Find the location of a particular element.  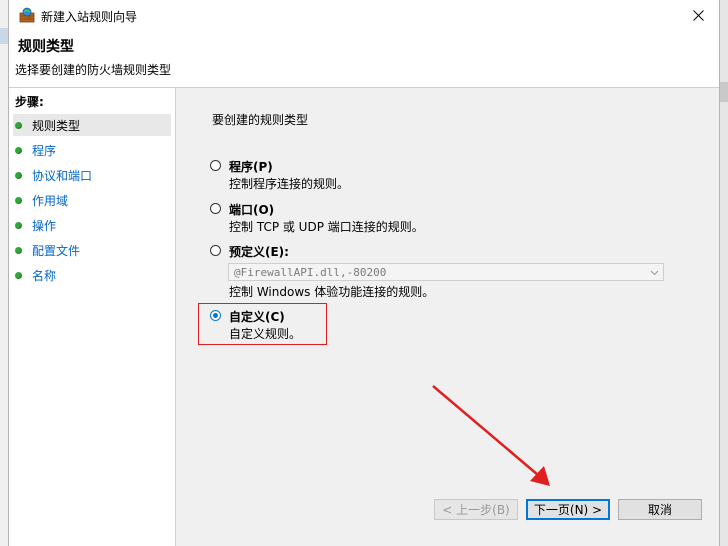

radio-program is located at coordinates (215, 165).